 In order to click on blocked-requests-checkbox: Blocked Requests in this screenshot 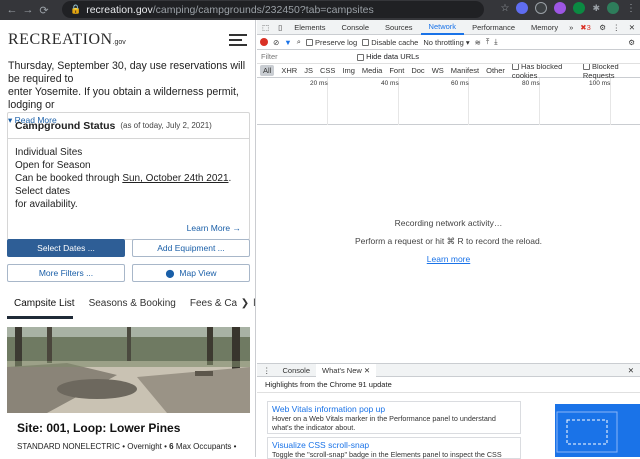, I will do `click(611, 71)`.